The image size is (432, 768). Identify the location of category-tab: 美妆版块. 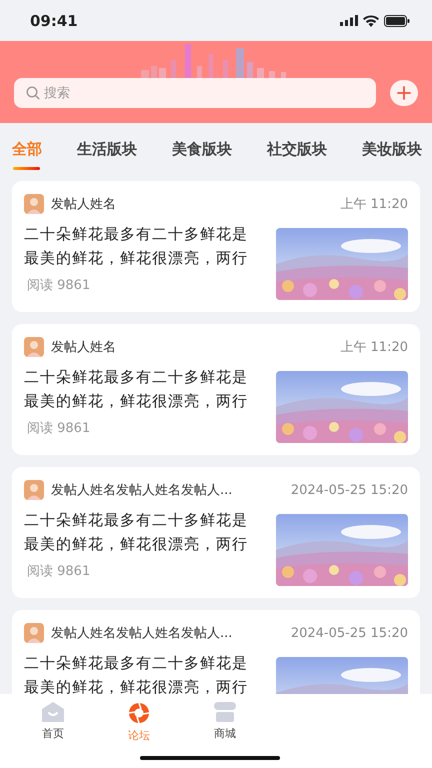
(392, 154).